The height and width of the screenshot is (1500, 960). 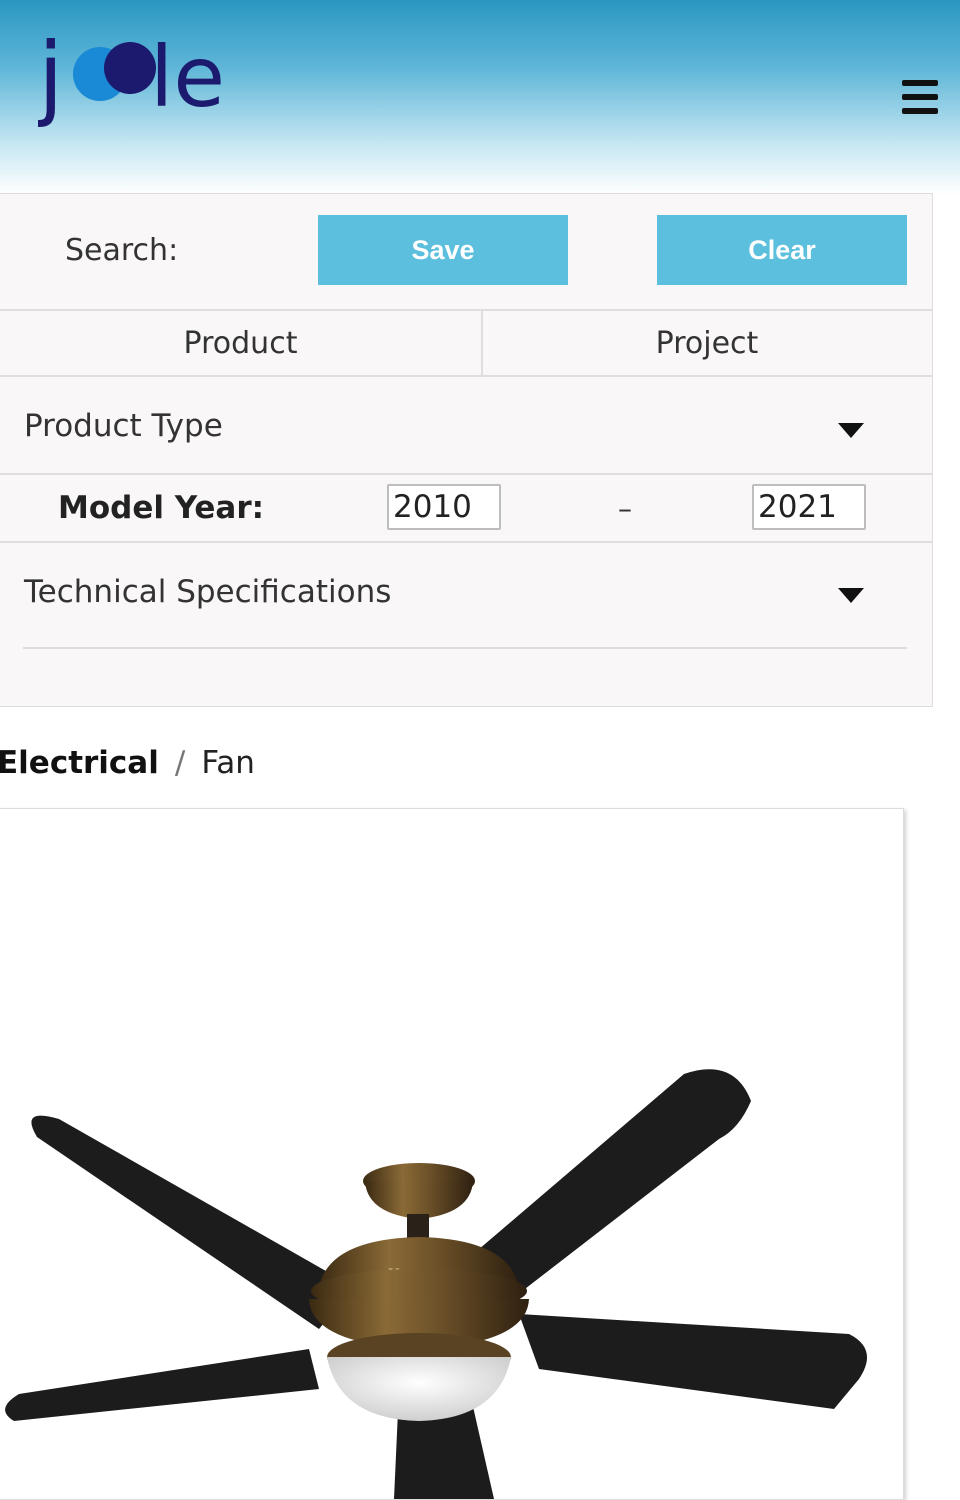 What do you see at coordinates (187, 77) in the screenshot?
I see `svg-text: le` at bounding box center [187, 77].